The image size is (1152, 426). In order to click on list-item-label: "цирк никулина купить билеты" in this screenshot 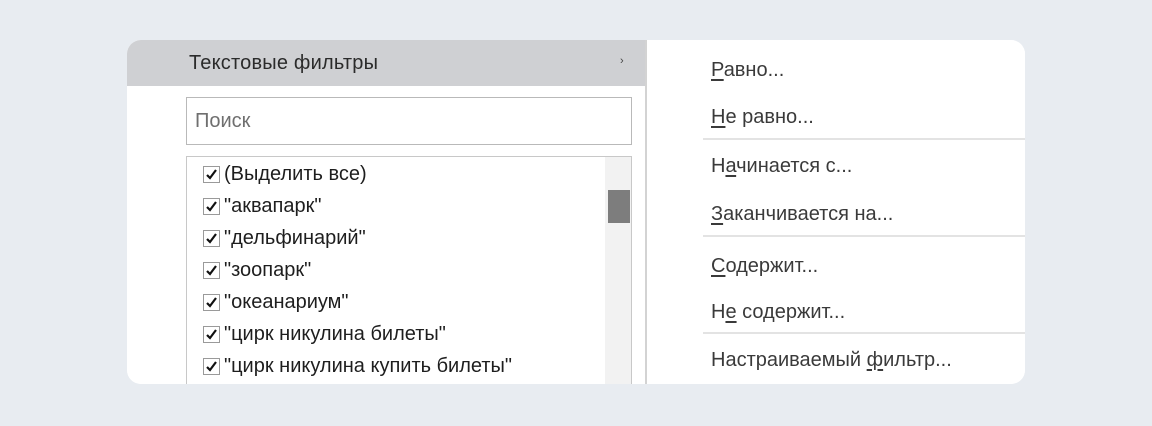, I will do `click(368, 365)`.